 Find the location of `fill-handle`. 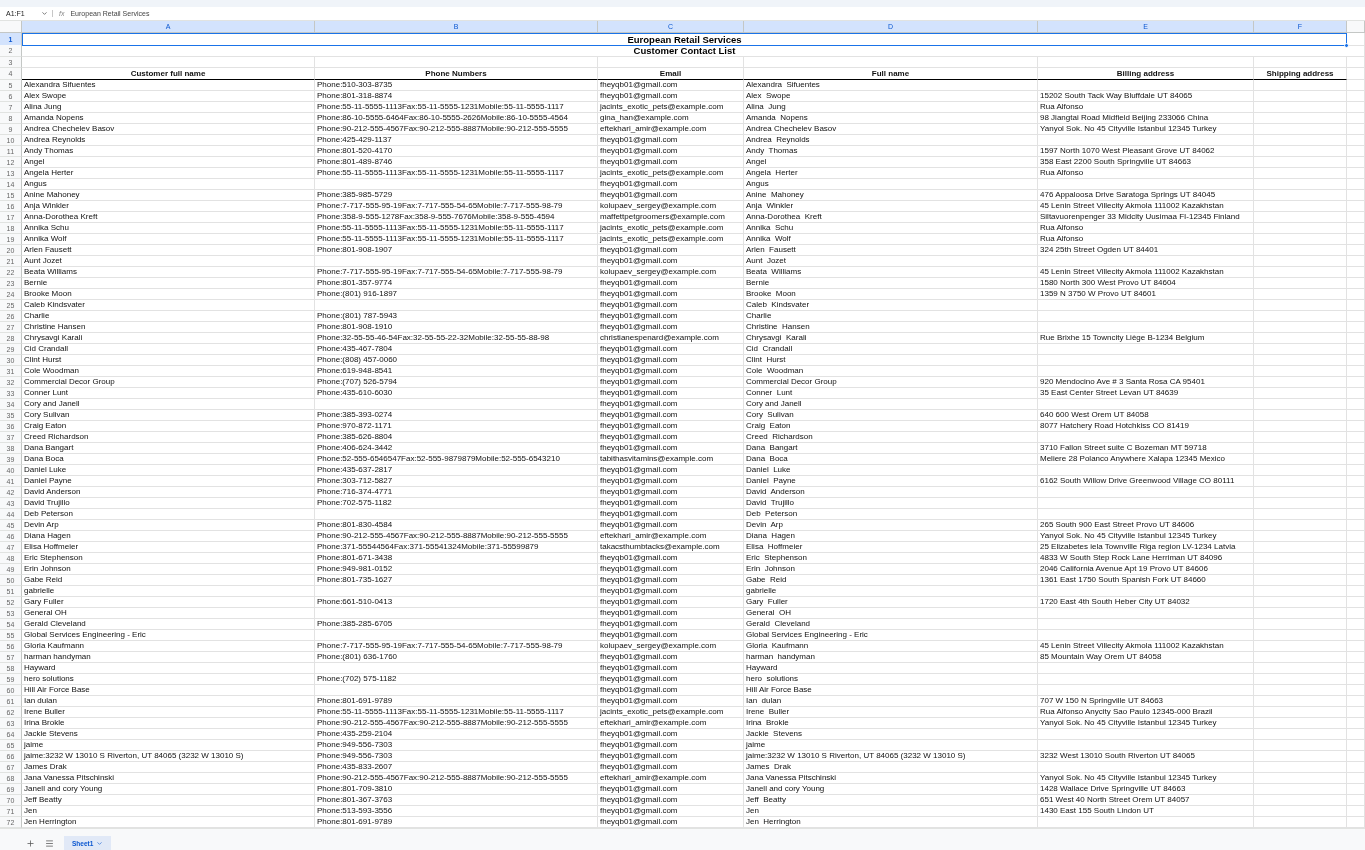

fill-handle is located at coordinates (1346, 46).